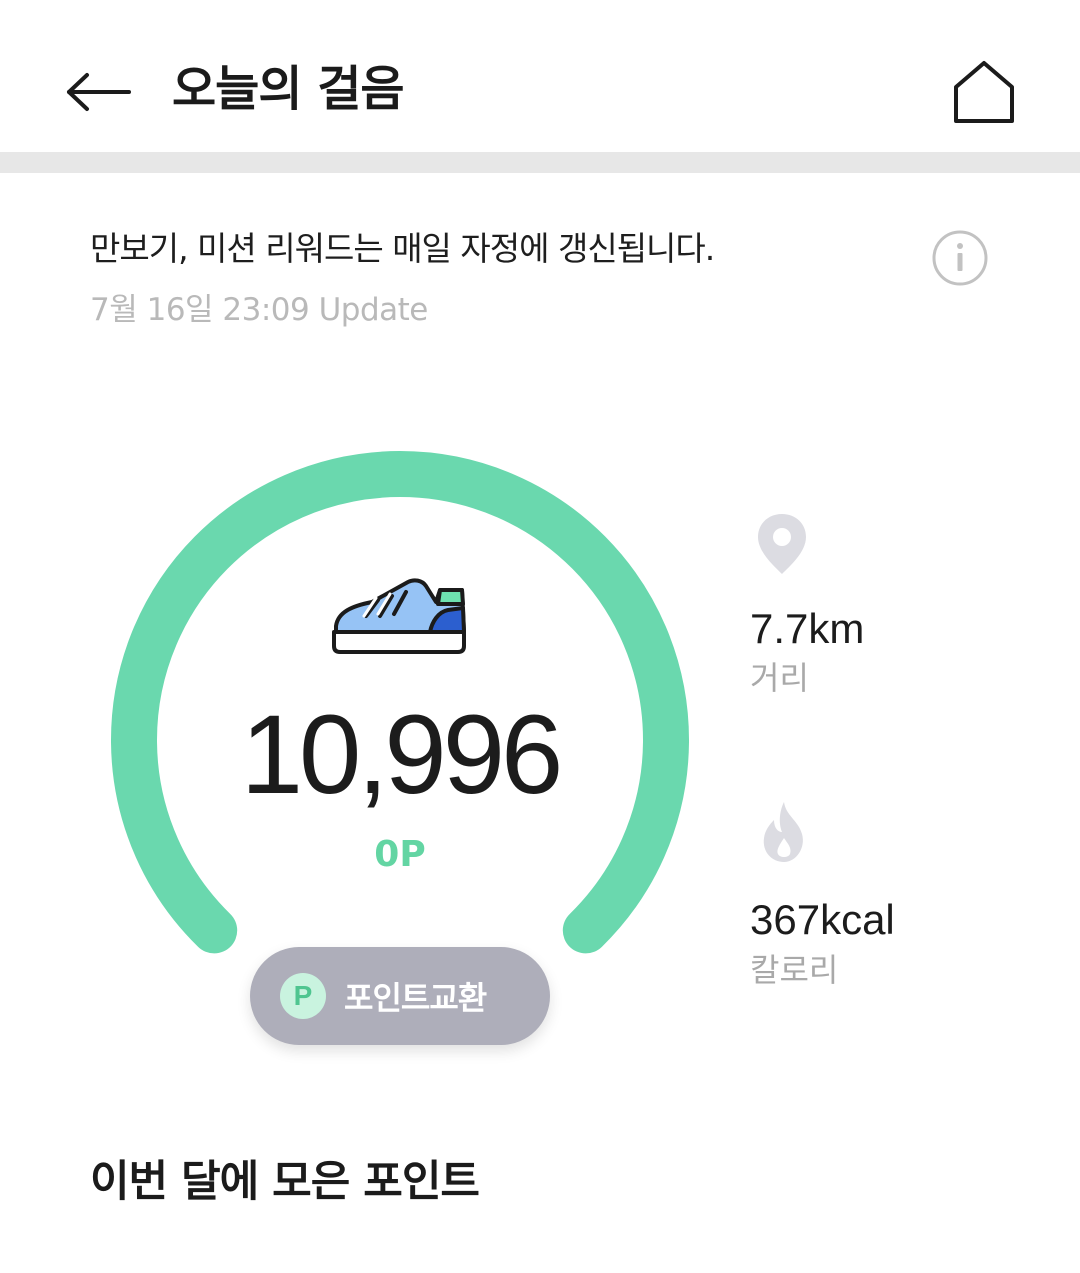 The width and height of the screenshot is (1080, 1273). What do you see at coordinates (807, 628) in the screenshot?
I see `distance-value: 7.7km` at bounding box center [807, 628].